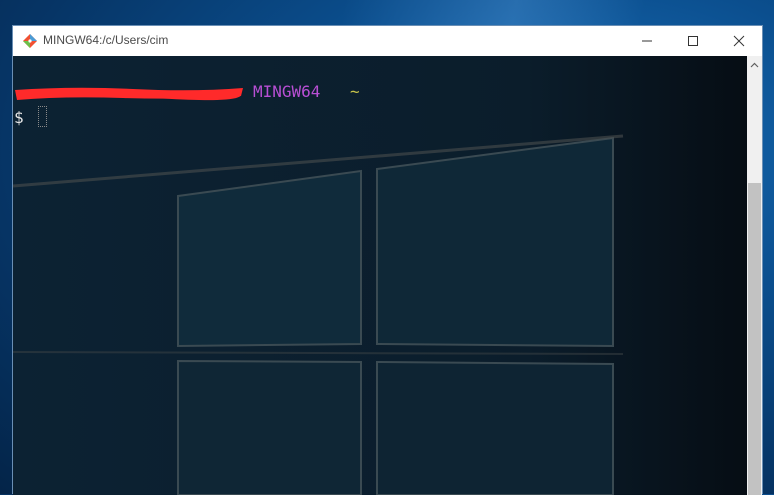  What do you see at coordinates (355, 91) in the screenshot?
I see `current-path: ~` at bounding box center [355, 91].